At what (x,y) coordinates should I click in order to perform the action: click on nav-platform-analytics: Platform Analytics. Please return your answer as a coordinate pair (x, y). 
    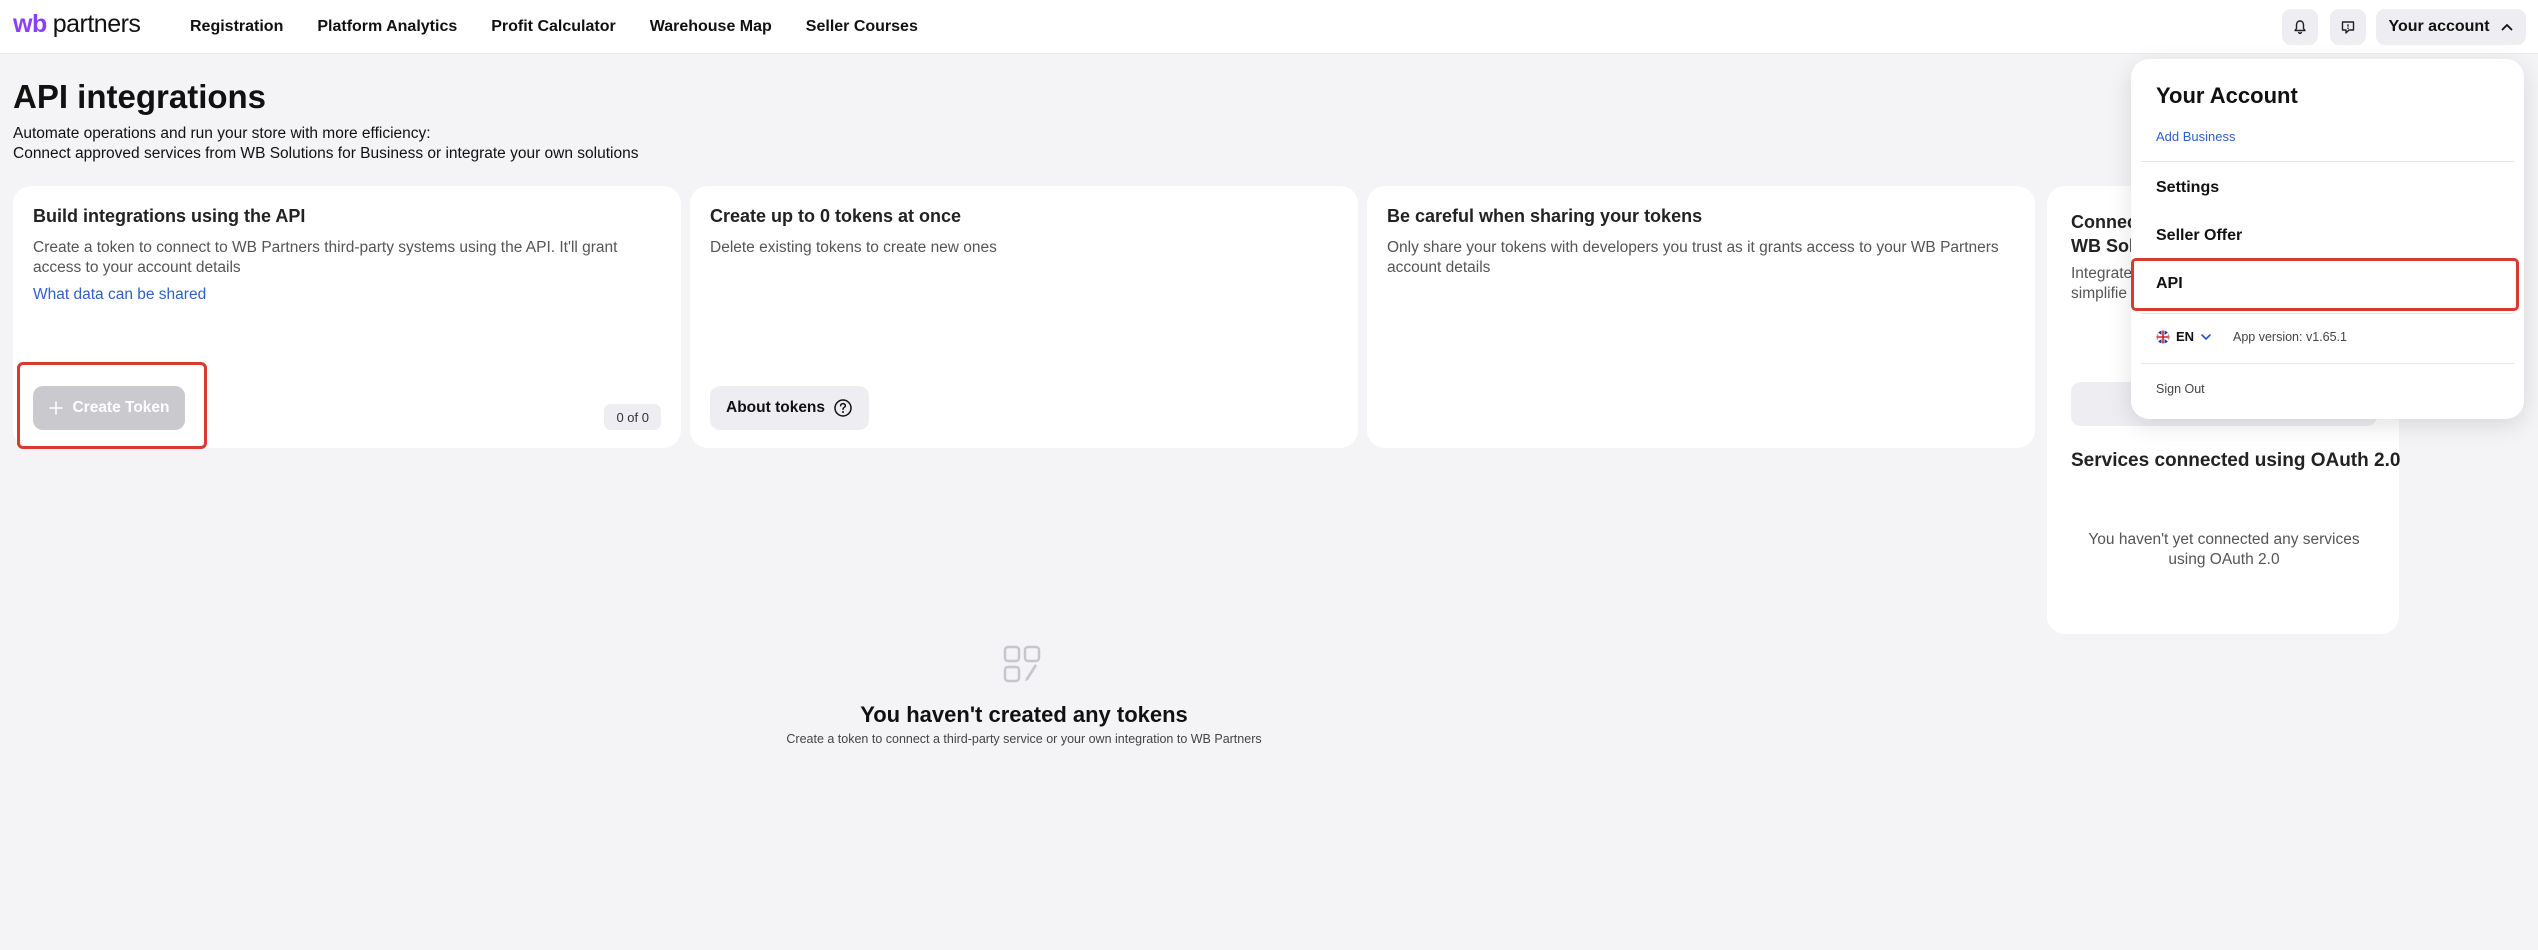
    Looking at the image, I should click on (387, 27).